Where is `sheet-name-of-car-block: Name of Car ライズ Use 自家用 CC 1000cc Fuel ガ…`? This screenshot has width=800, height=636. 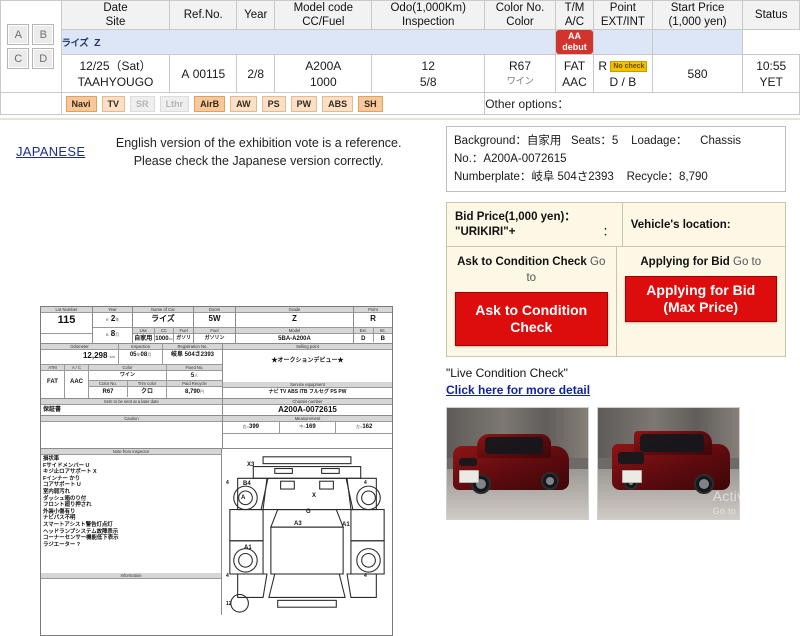
sheet-name-of-car-block: Name of Car ライズ Use 自家用 CC 1000cc Fuel ガ… is located at coordinates (163, 328).